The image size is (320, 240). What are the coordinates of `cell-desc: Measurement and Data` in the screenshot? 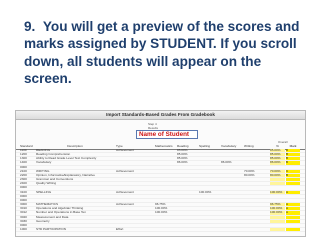 It's located at (52, 217).